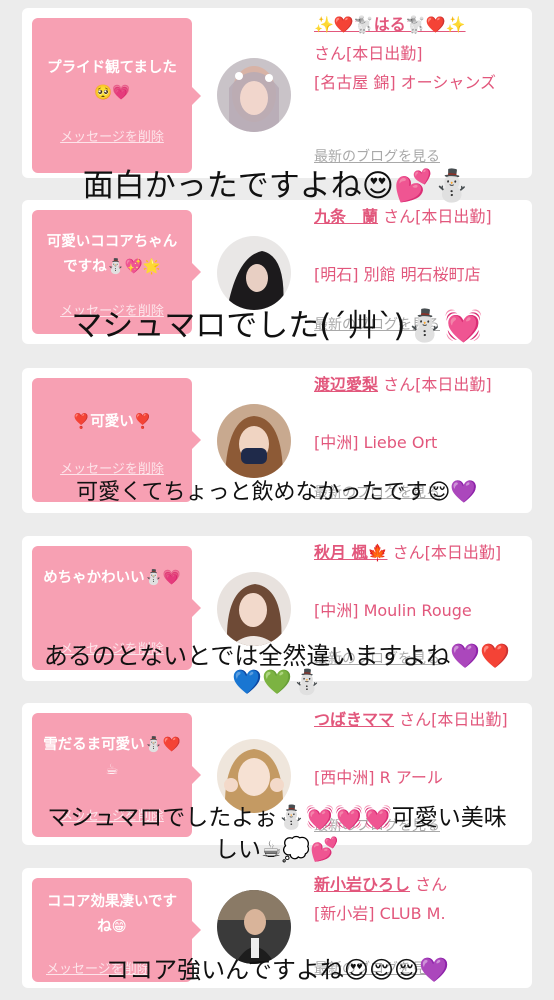  What do you see at coordinates (354, 719) in the screenshot?
I see `cast-name-link: つばきママ` at bounding box center [354, 719].